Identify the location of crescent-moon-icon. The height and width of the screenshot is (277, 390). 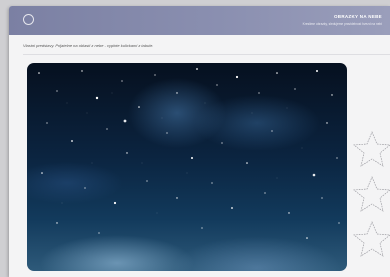
(307, 153).